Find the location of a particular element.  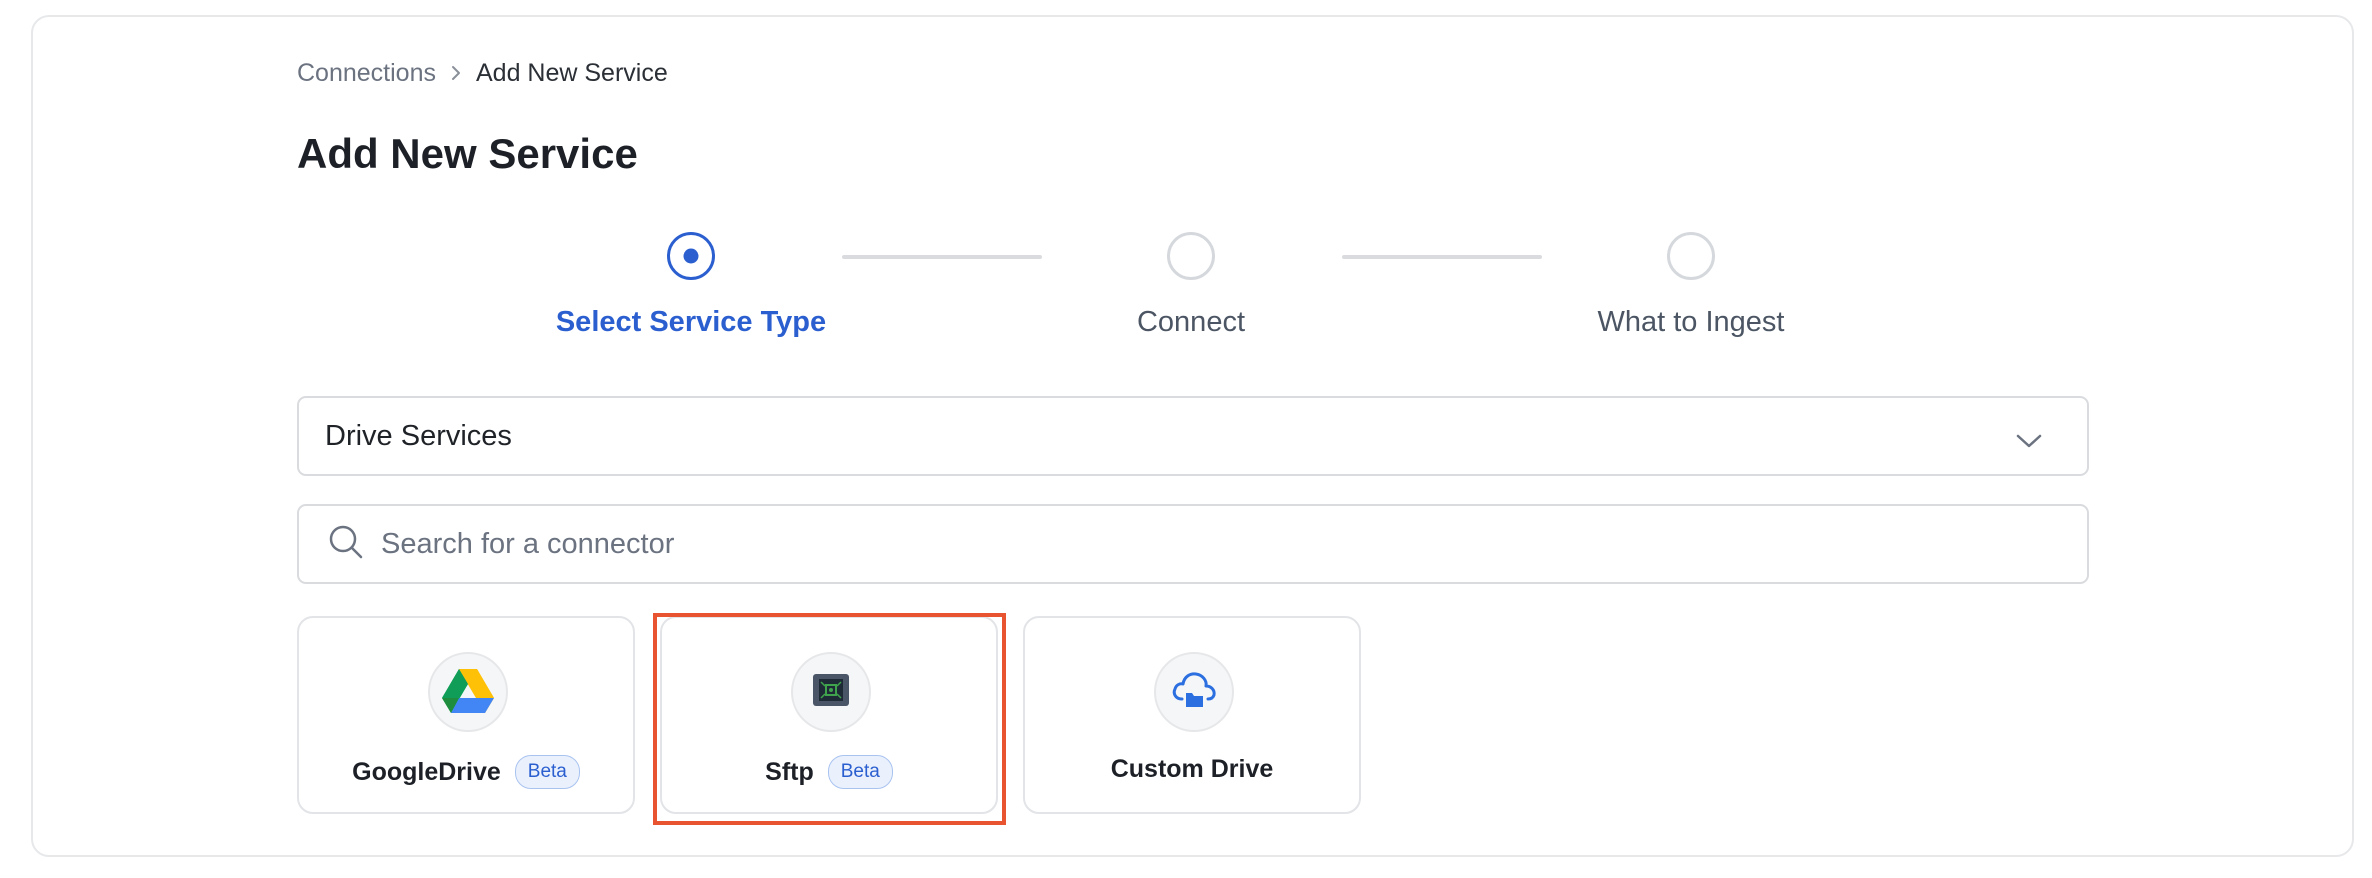

sftp-server-icon is located at coordinates (831, 692).